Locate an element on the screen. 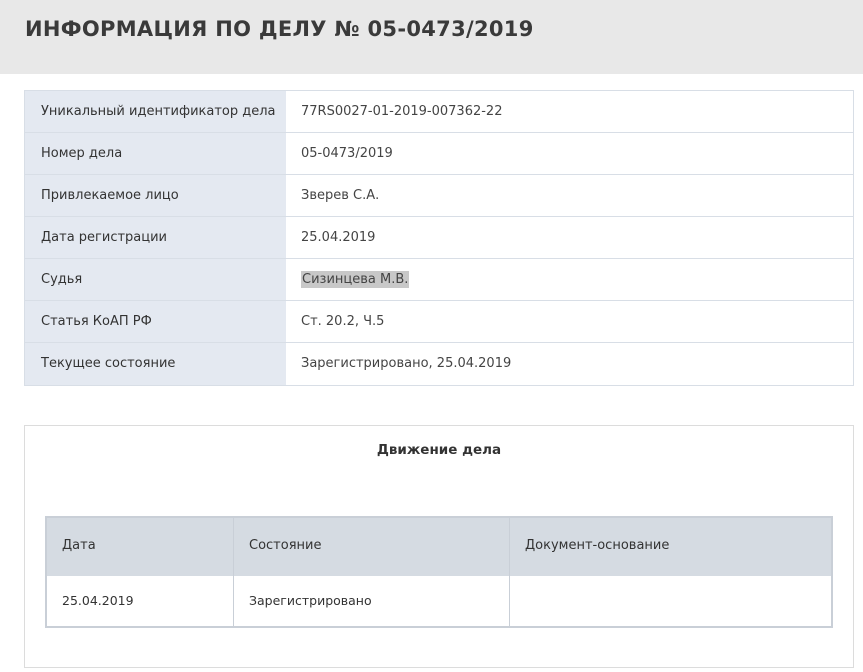  case-info-row-article: Статья КоАП РФ Ст. 20.2, Ч.5 is located at coordinates (439, 322).